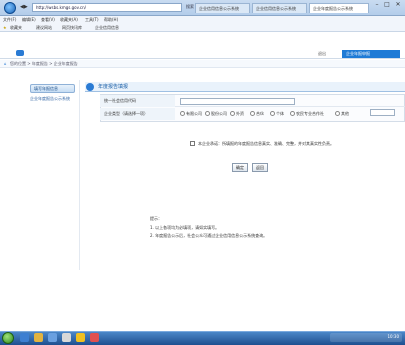  What do you see at coordinates (266, 143) in the screenshot?
I see `confirm-text: 本企业承诺：所填报的年度报告信息真实、准确、完整，并对其真实性负责。` at bounding box center [266, 143].